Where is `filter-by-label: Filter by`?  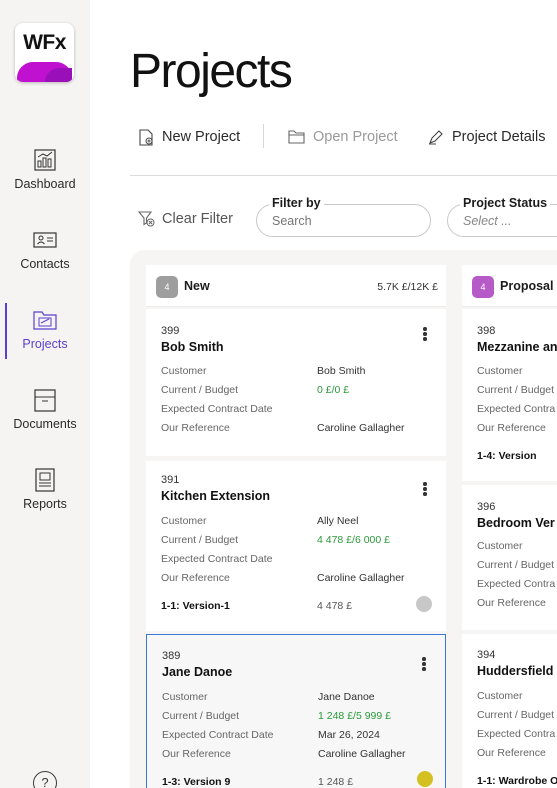 filter-by-label: Filter by is located at coordinates (296, 203).